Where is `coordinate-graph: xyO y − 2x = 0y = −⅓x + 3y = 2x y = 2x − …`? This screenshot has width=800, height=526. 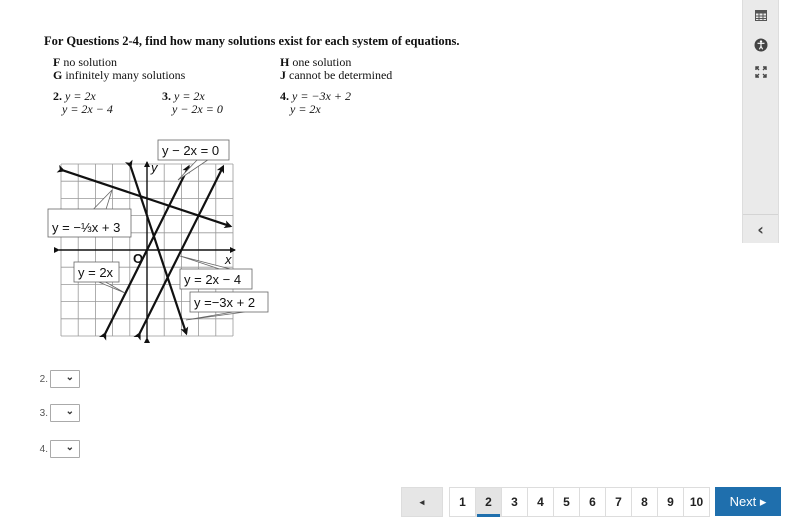 coordinate-graph: xyO y − 2x = 0y = −⅓x + 3y = 2x y = 2x − … is located at coordinates (158, 241).